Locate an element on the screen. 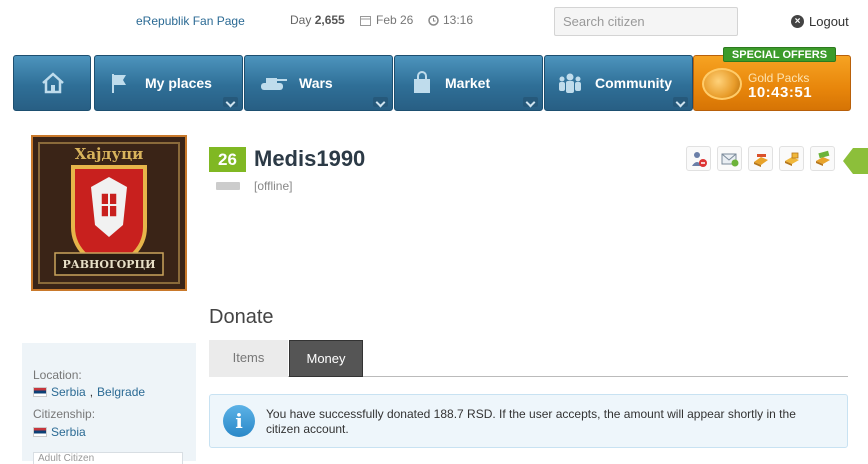 The image size is (868, 464). donate-money-icon is located at coordinates (792, 159).